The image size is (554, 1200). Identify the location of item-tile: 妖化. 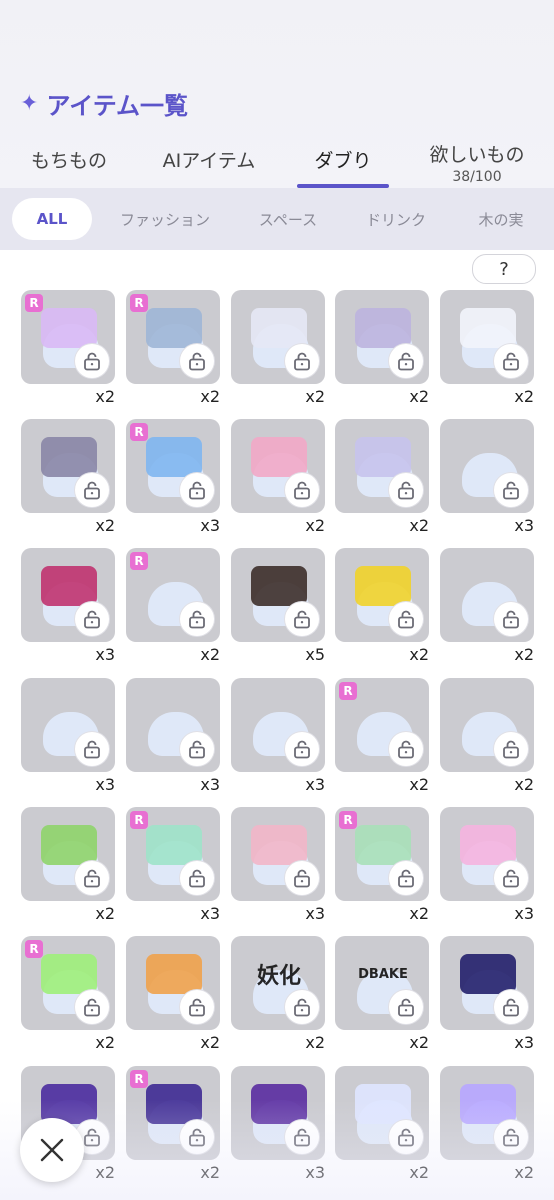
(278, 983).